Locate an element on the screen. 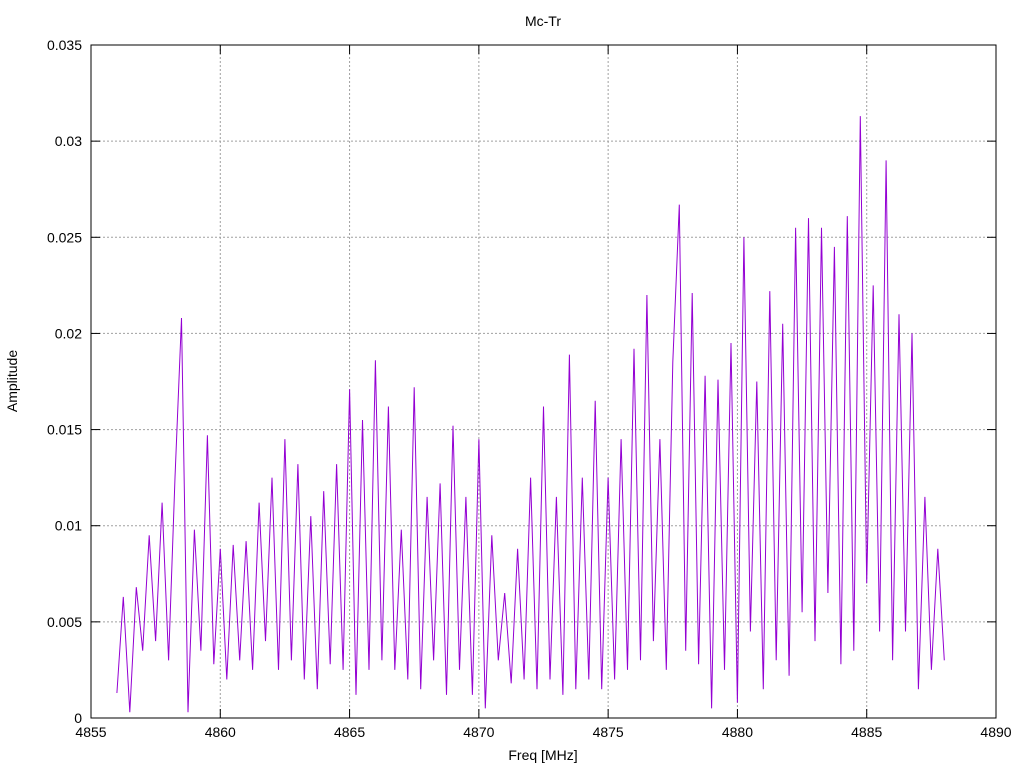 The height and width of the screenshot is (773, 1024). y-tick-label: 0.02 is located at coordinates (68, 333).